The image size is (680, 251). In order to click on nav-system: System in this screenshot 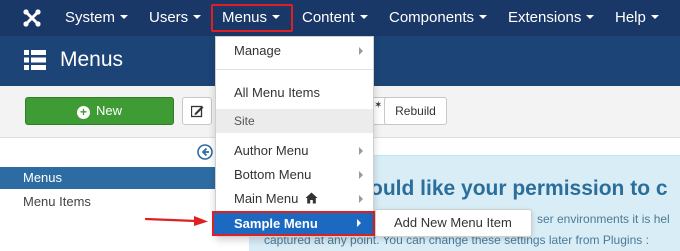, I will do `click(97, 18)`.